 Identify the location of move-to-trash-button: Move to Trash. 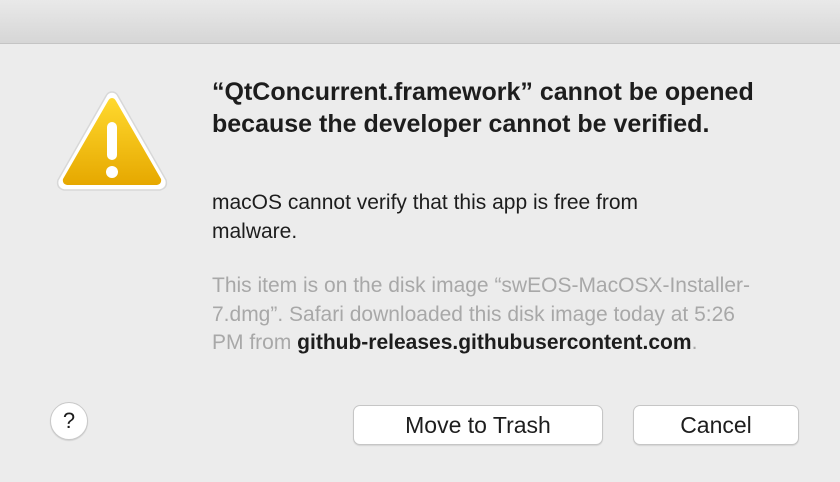
(478, 425).